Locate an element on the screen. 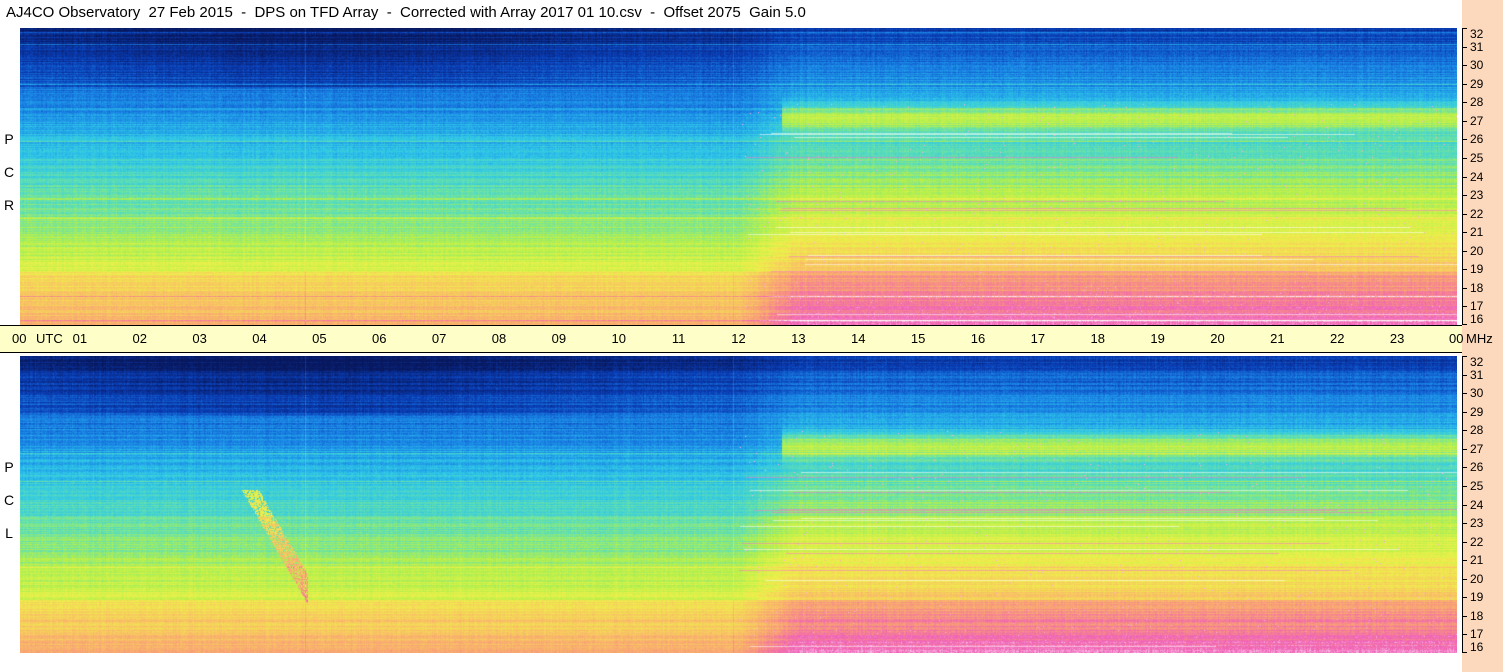 Image resolution: width=1503 pixels, height=672 pixels. rcp-frequency-axis: 32 31 30 29 28 27 26 25 24 23 22 21 20 19 18 17 16 is located at coordinates (1480, 176).